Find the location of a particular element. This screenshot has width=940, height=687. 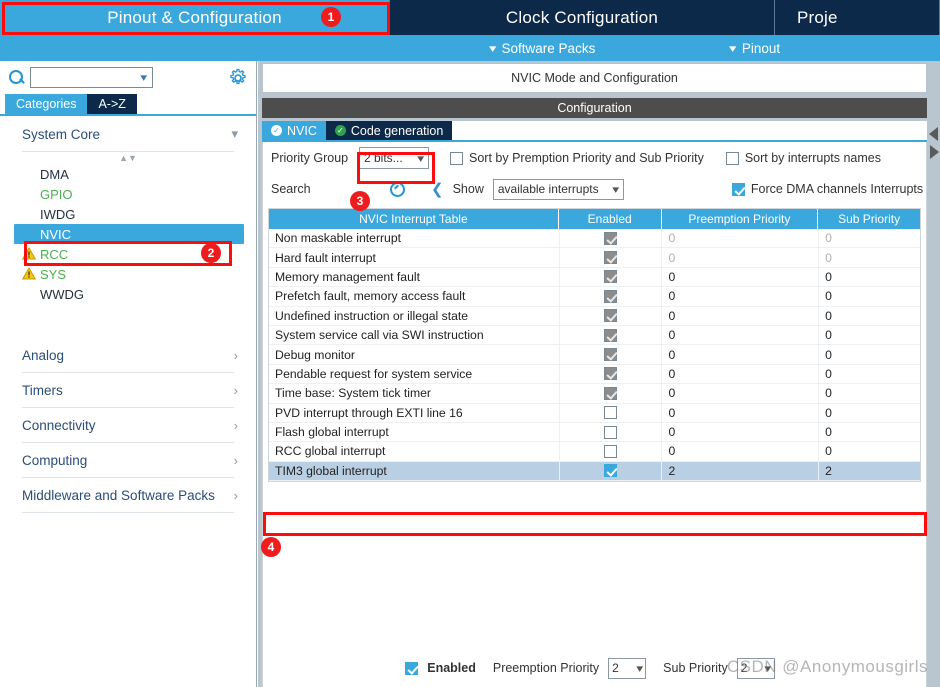

sidebar-item-wwdg: WWDG is located at coordinates (128, 294).